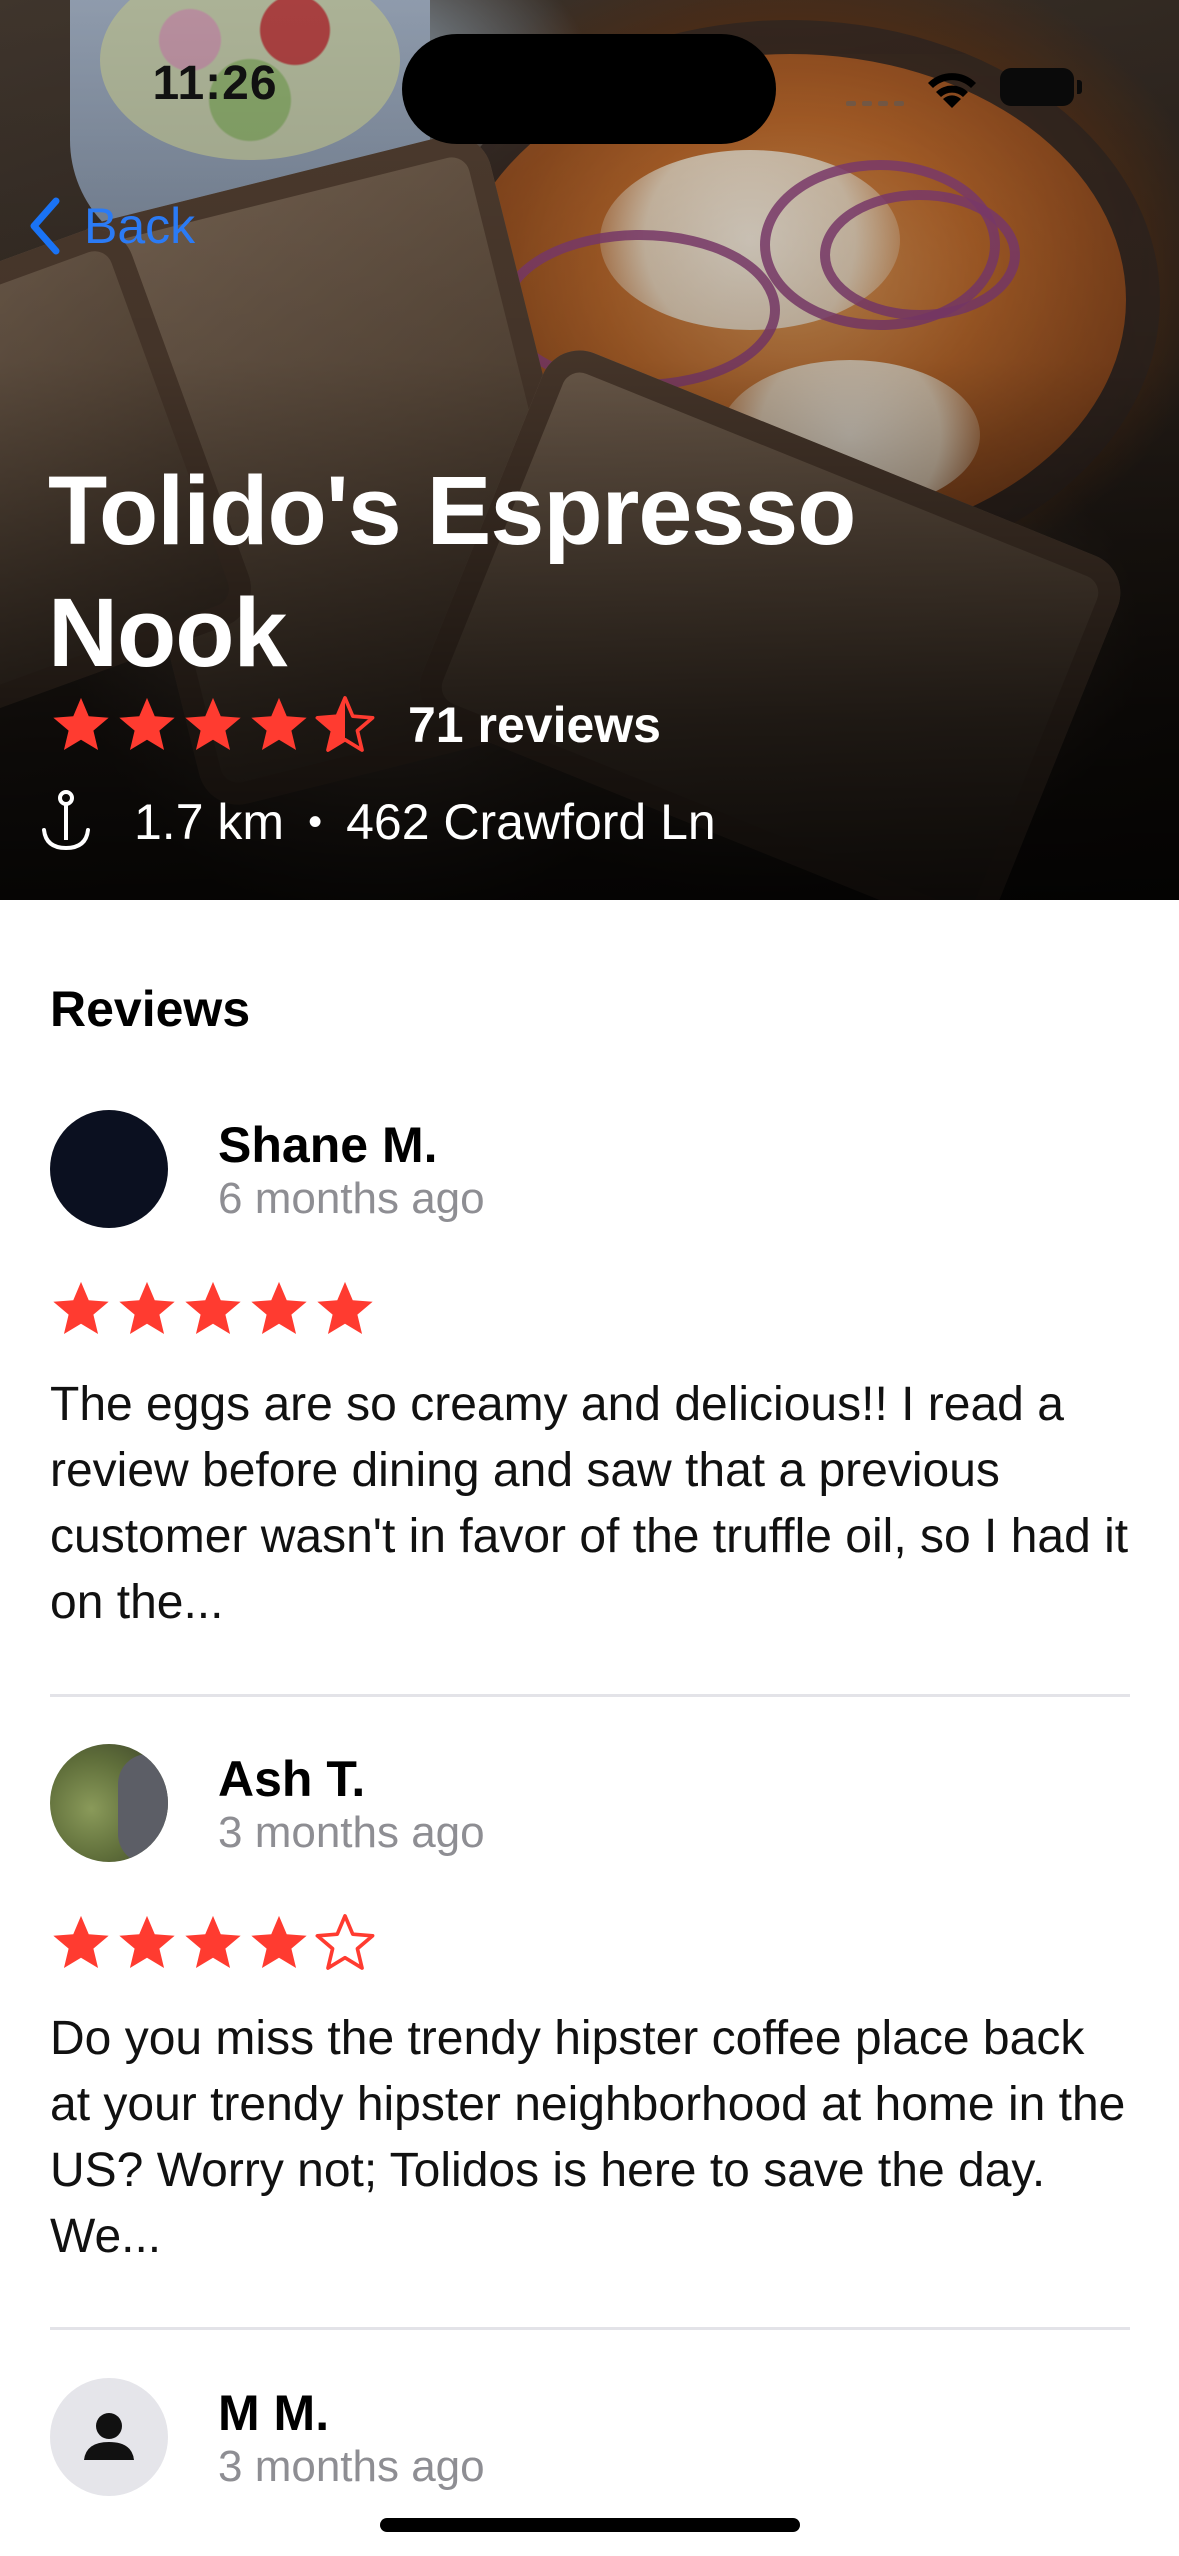 This screenshot has width=1179, height=2556. I want to click on location-row: 1.7 km • 462 Crawford Ln, so click(377, 822).